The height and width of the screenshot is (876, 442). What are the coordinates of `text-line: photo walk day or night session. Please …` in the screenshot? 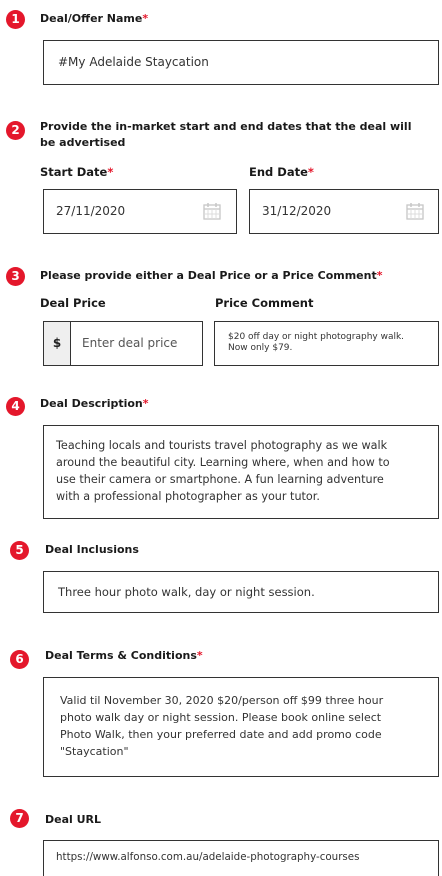 It's located at (221, 717).